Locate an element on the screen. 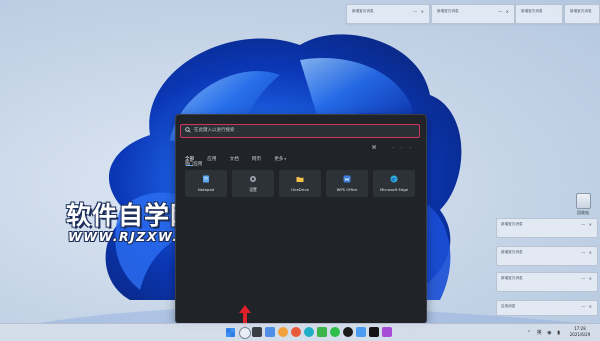  recycle-bin-icon is located at coordinates (583, 201).